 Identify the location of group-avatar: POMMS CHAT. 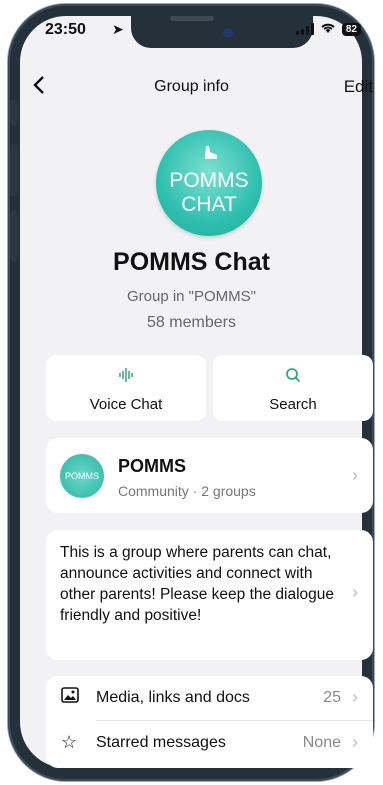
(209, 183).